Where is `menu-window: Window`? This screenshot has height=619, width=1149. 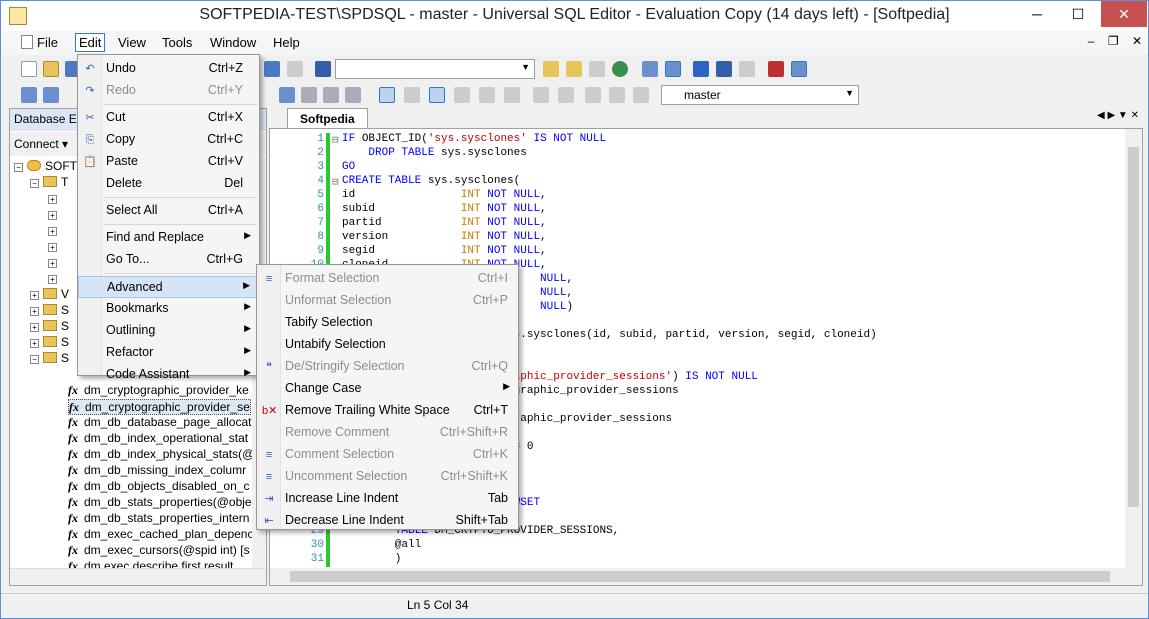 menu-window: Window is located at coordinates (233, 42).